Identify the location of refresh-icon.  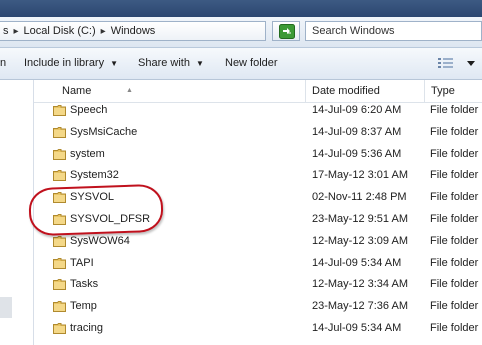
(287, 31).